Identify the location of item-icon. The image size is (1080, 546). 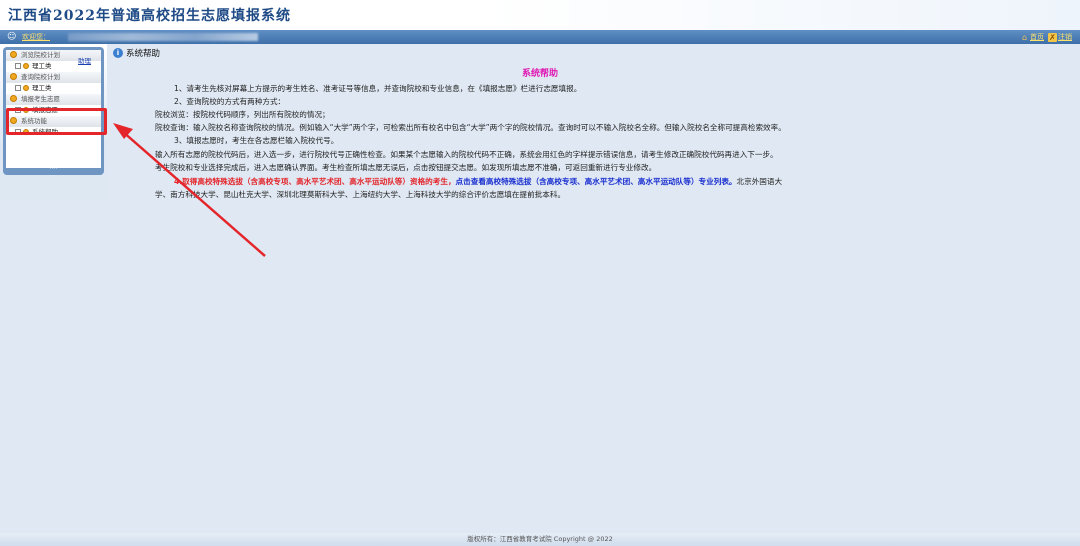
(26, 88).